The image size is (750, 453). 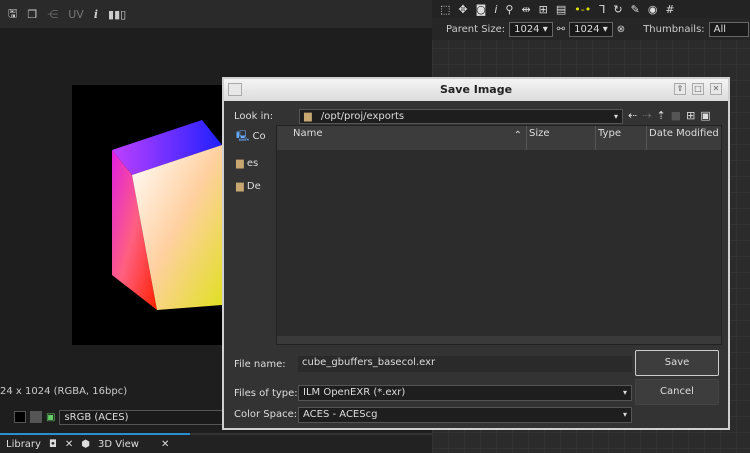 What do you see at coordinates (12, 14) in the screenshot?
I see `save-icon: 🖫` at bounding box center [12, 14].